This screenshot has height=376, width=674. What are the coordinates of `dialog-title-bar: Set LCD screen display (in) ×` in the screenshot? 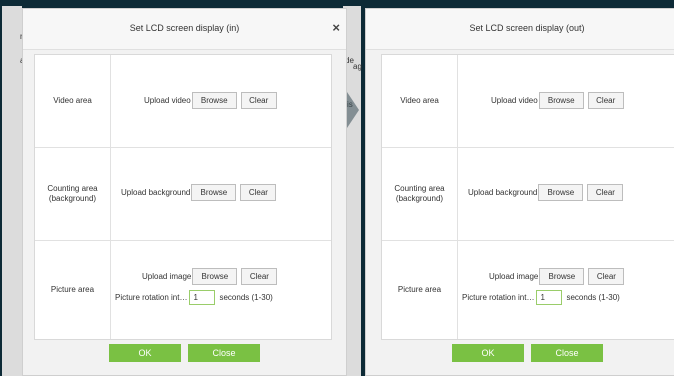 It's located at (184, 29).